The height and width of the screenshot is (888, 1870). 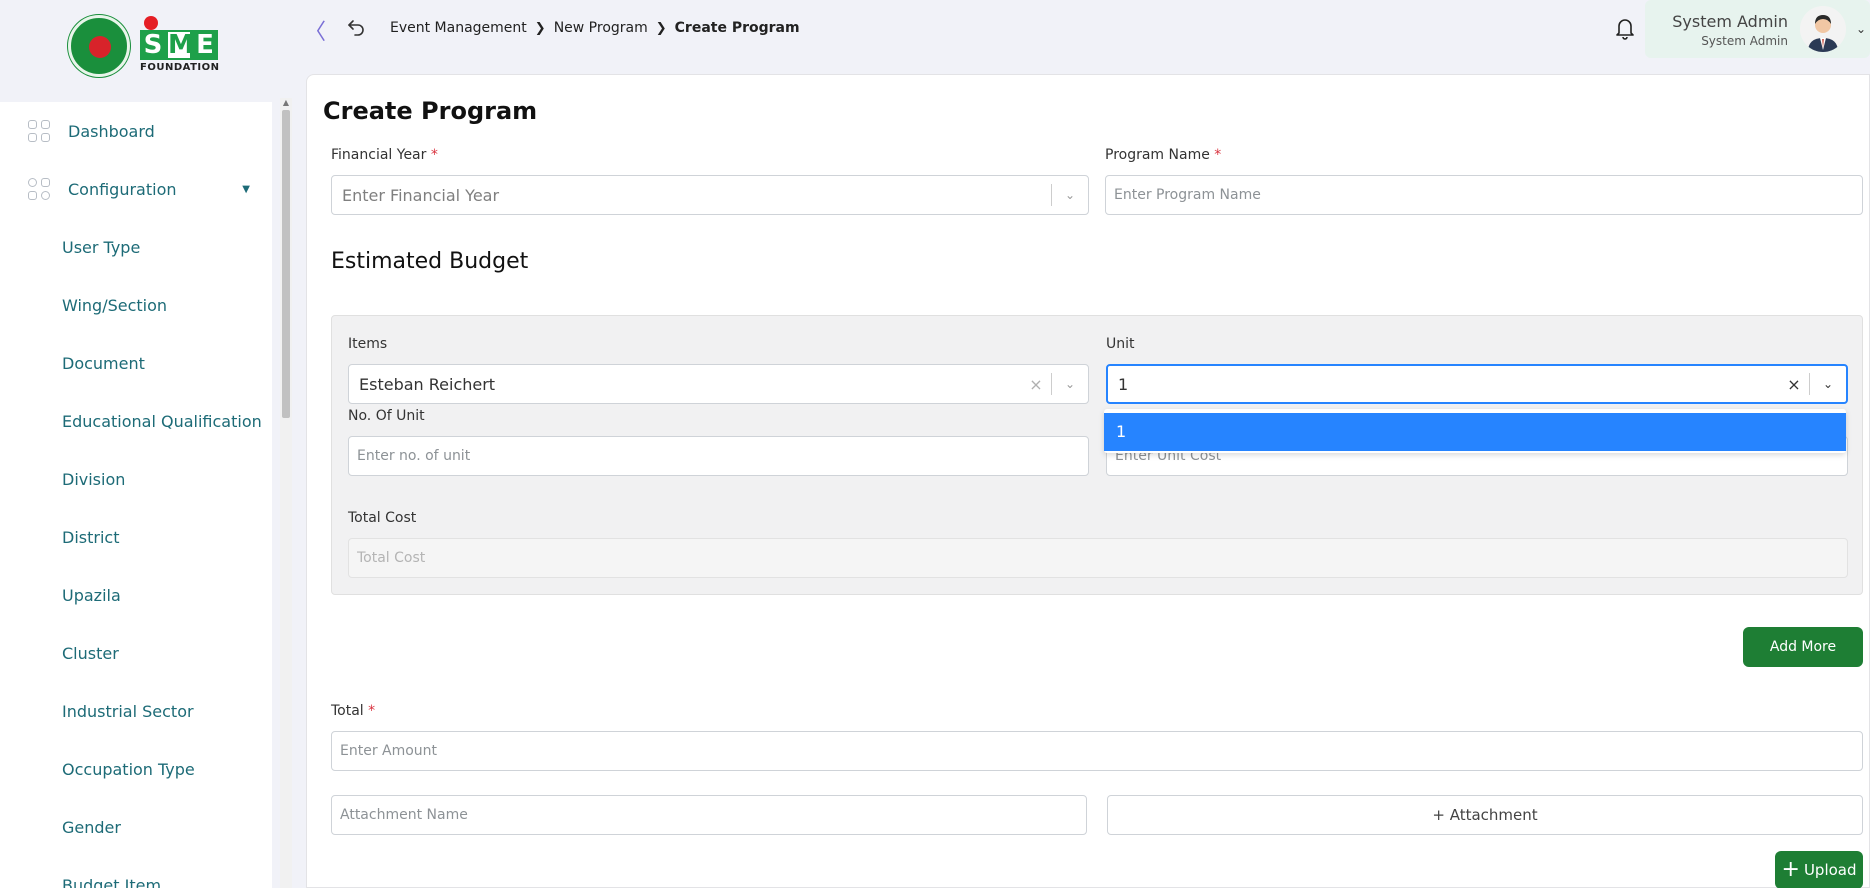 What do you see at coordinates (710, 195) in the screenshot?
I see `financial-year-select: Enter Financial Year ⌄` at bounding box center [710, 195].